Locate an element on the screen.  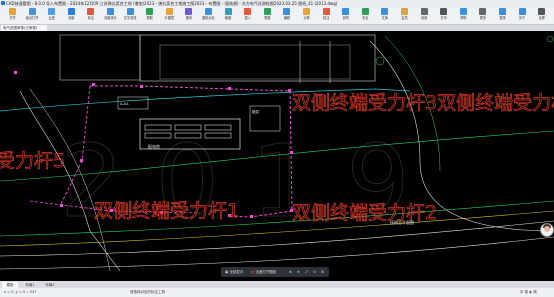
avatar-face-icon is located at coordinates (547, 229).